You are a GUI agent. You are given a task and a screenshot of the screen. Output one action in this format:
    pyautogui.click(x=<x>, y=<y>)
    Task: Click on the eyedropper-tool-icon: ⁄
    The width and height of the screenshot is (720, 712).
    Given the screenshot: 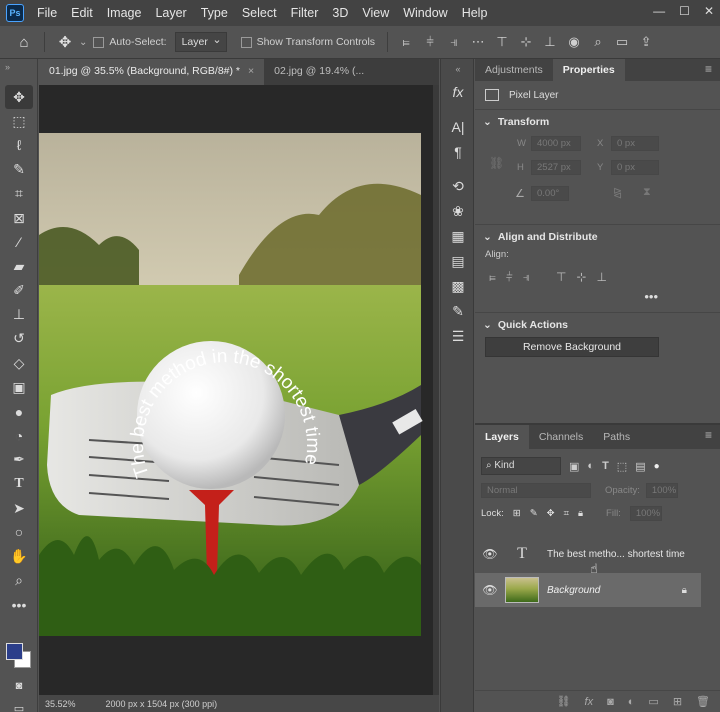 What is the action you would take?
    pyautogui.click(x=19, y=242)
    